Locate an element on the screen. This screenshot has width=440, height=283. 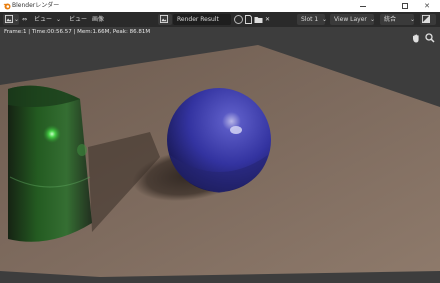
image-browse-dropdown is located at coordinates (165, 19).